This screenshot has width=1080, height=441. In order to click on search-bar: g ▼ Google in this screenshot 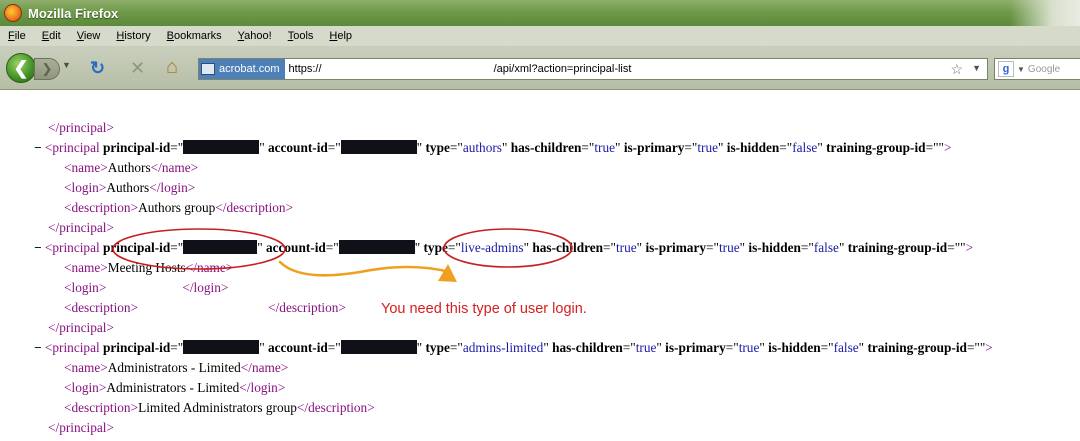, I will do `click(1037, 69)`.